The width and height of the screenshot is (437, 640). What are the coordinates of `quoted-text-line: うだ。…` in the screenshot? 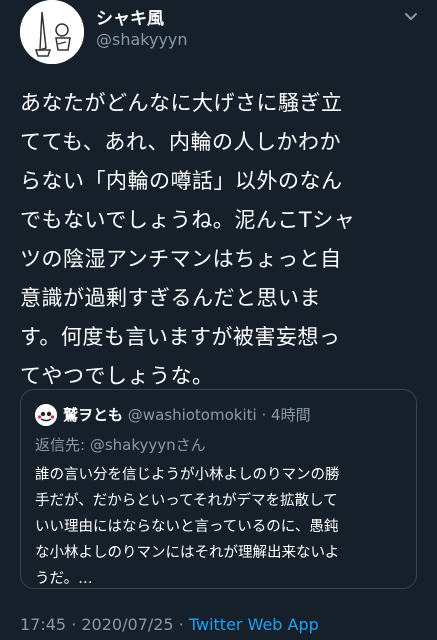 It's located at (64, 579).